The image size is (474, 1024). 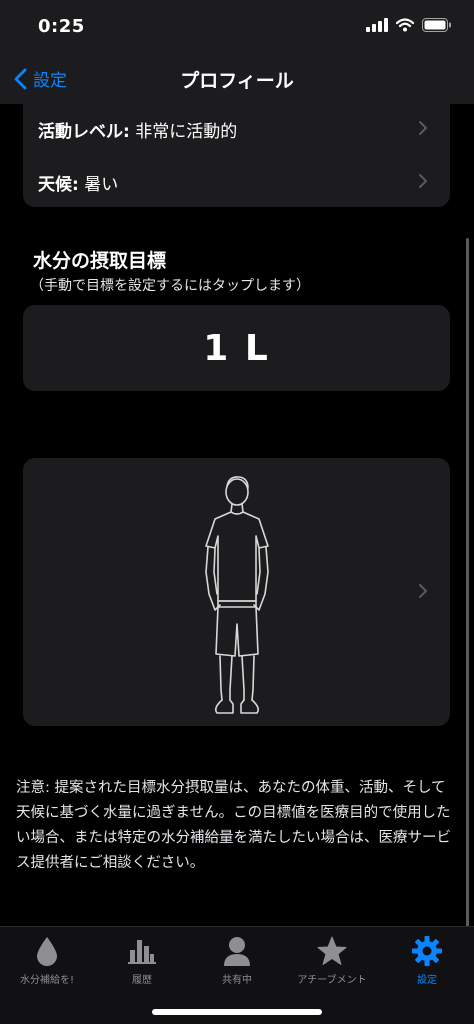 What do you see at coordinates (236, 155) in the screenshot?
I see `settings-card: 活動レベル: 非常に活動的 天候: 暑い` at bounding box center [236, 155].